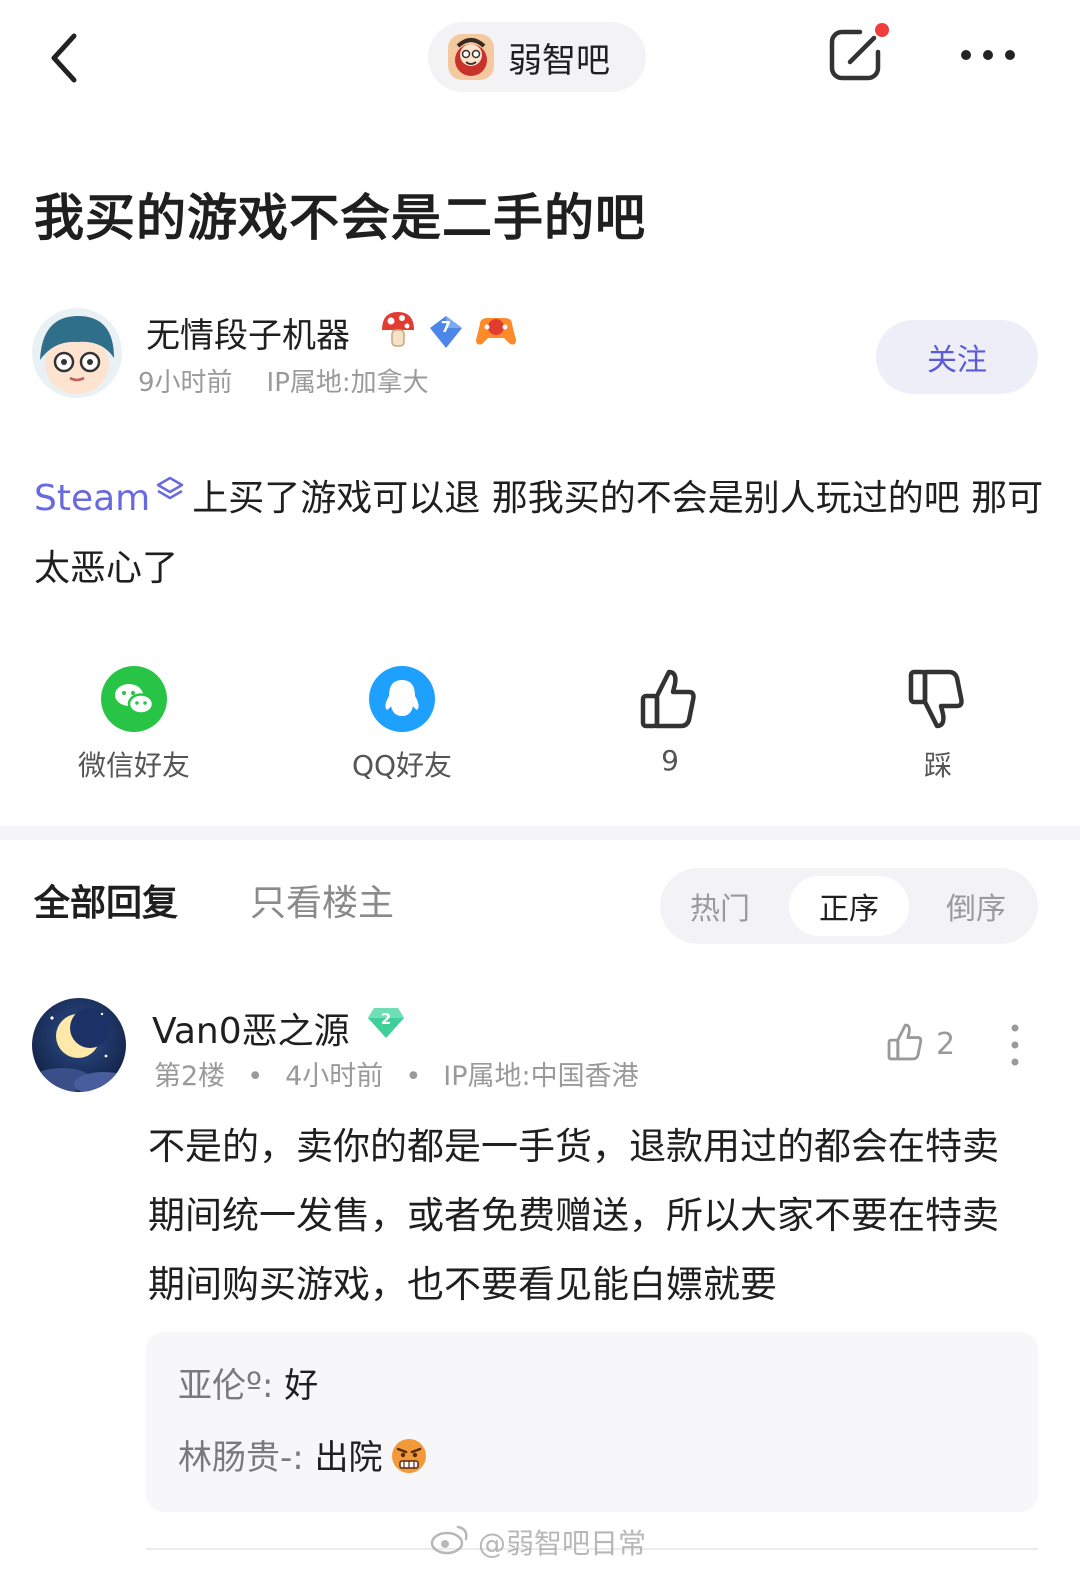 The image size is (1080, 1579). I want to click on watermark: @弱智吧日常, so click(538, 1542).